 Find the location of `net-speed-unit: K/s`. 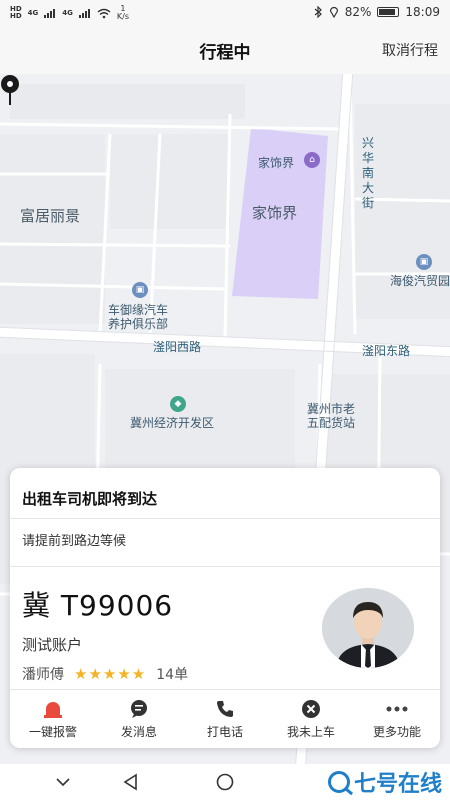

net-speed-unit: K/s is located at coordinates (123, 16).